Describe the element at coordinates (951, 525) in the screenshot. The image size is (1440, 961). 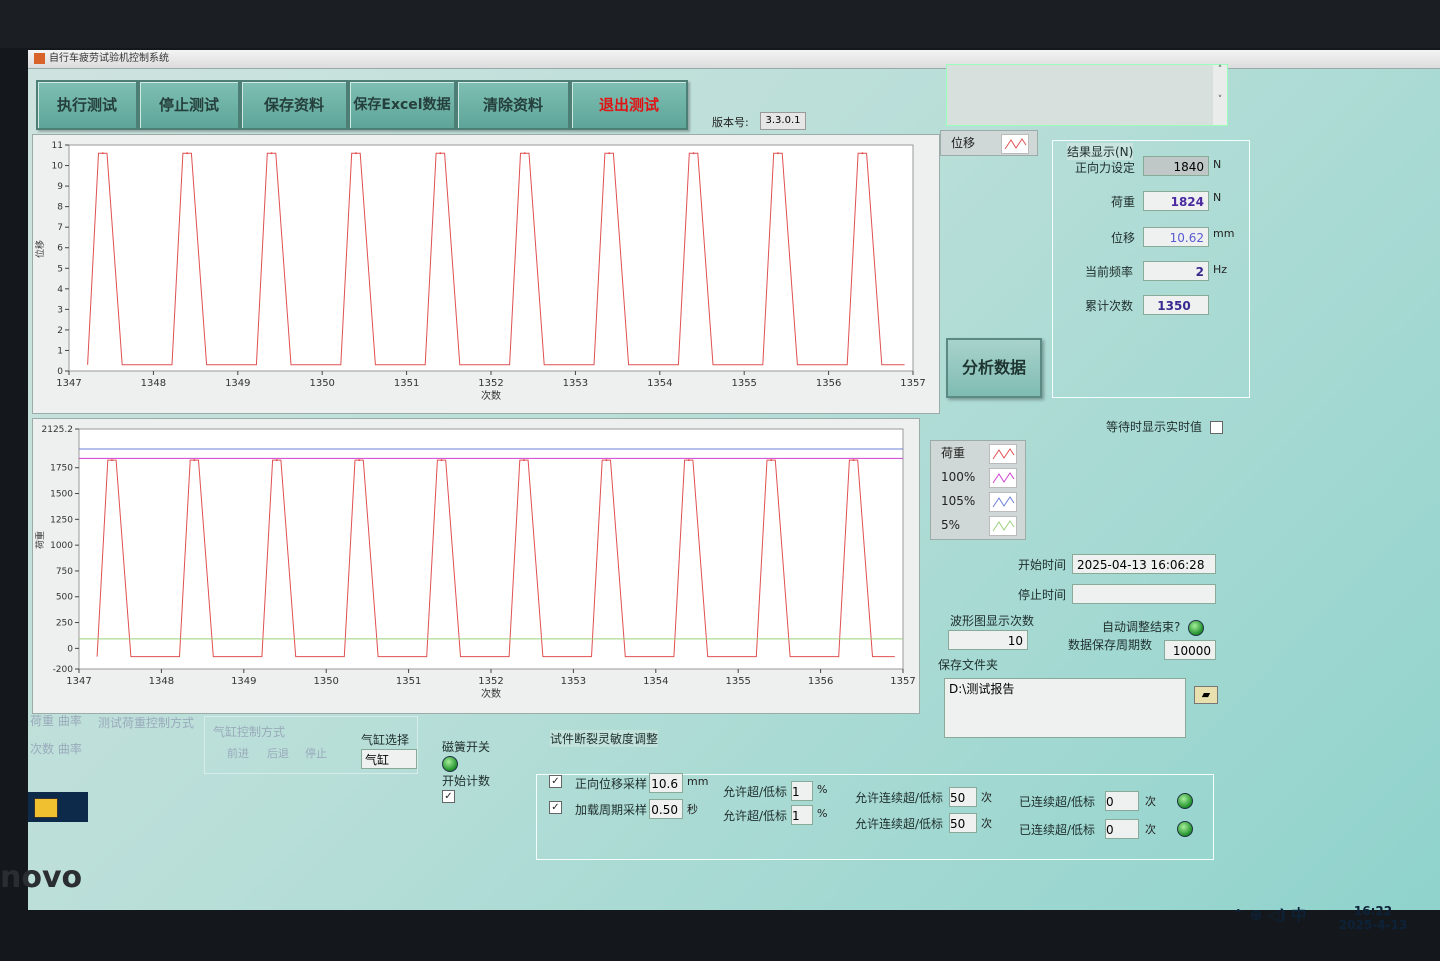
I see `legend-label: 5%` at that location.